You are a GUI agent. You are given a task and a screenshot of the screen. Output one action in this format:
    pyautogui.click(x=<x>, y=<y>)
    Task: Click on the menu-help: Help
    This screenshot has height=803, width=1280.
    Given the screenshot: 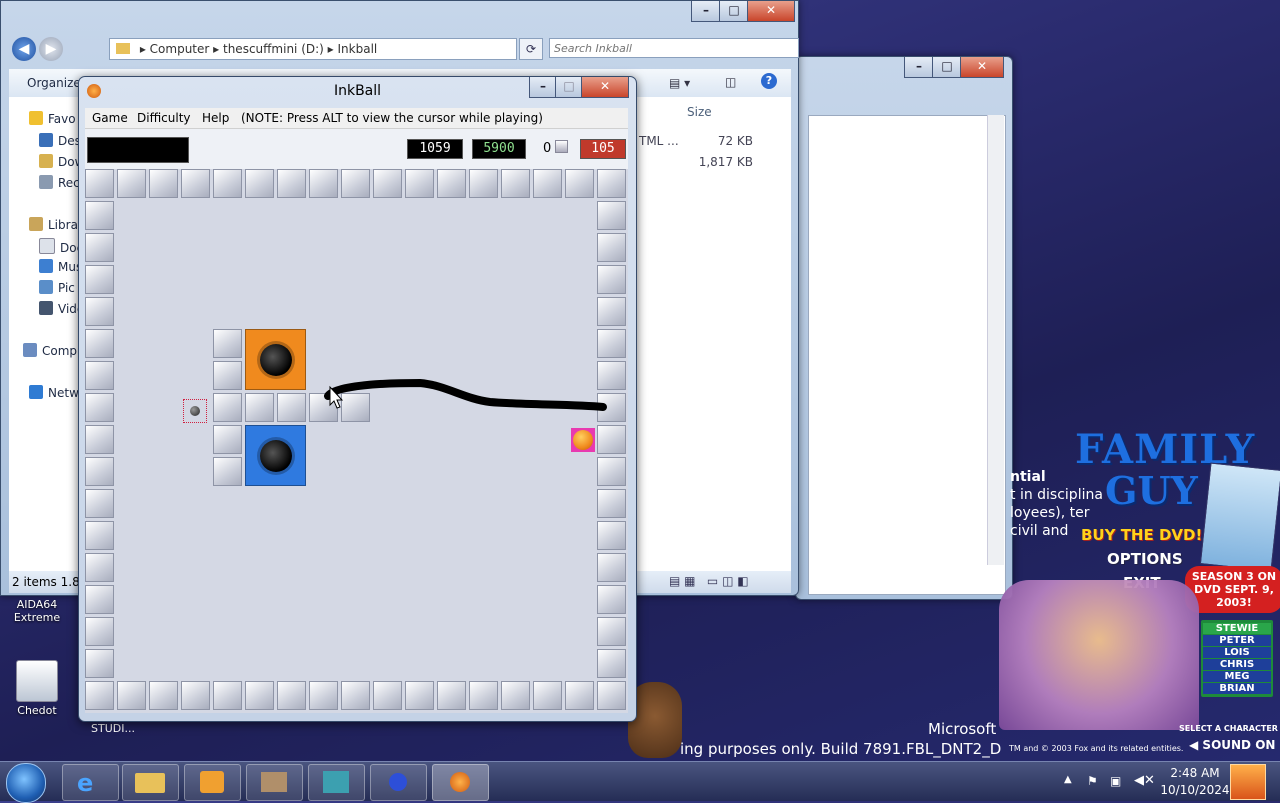 What is the action you would take?
    pyautogui.click(x=215, y=118)
    